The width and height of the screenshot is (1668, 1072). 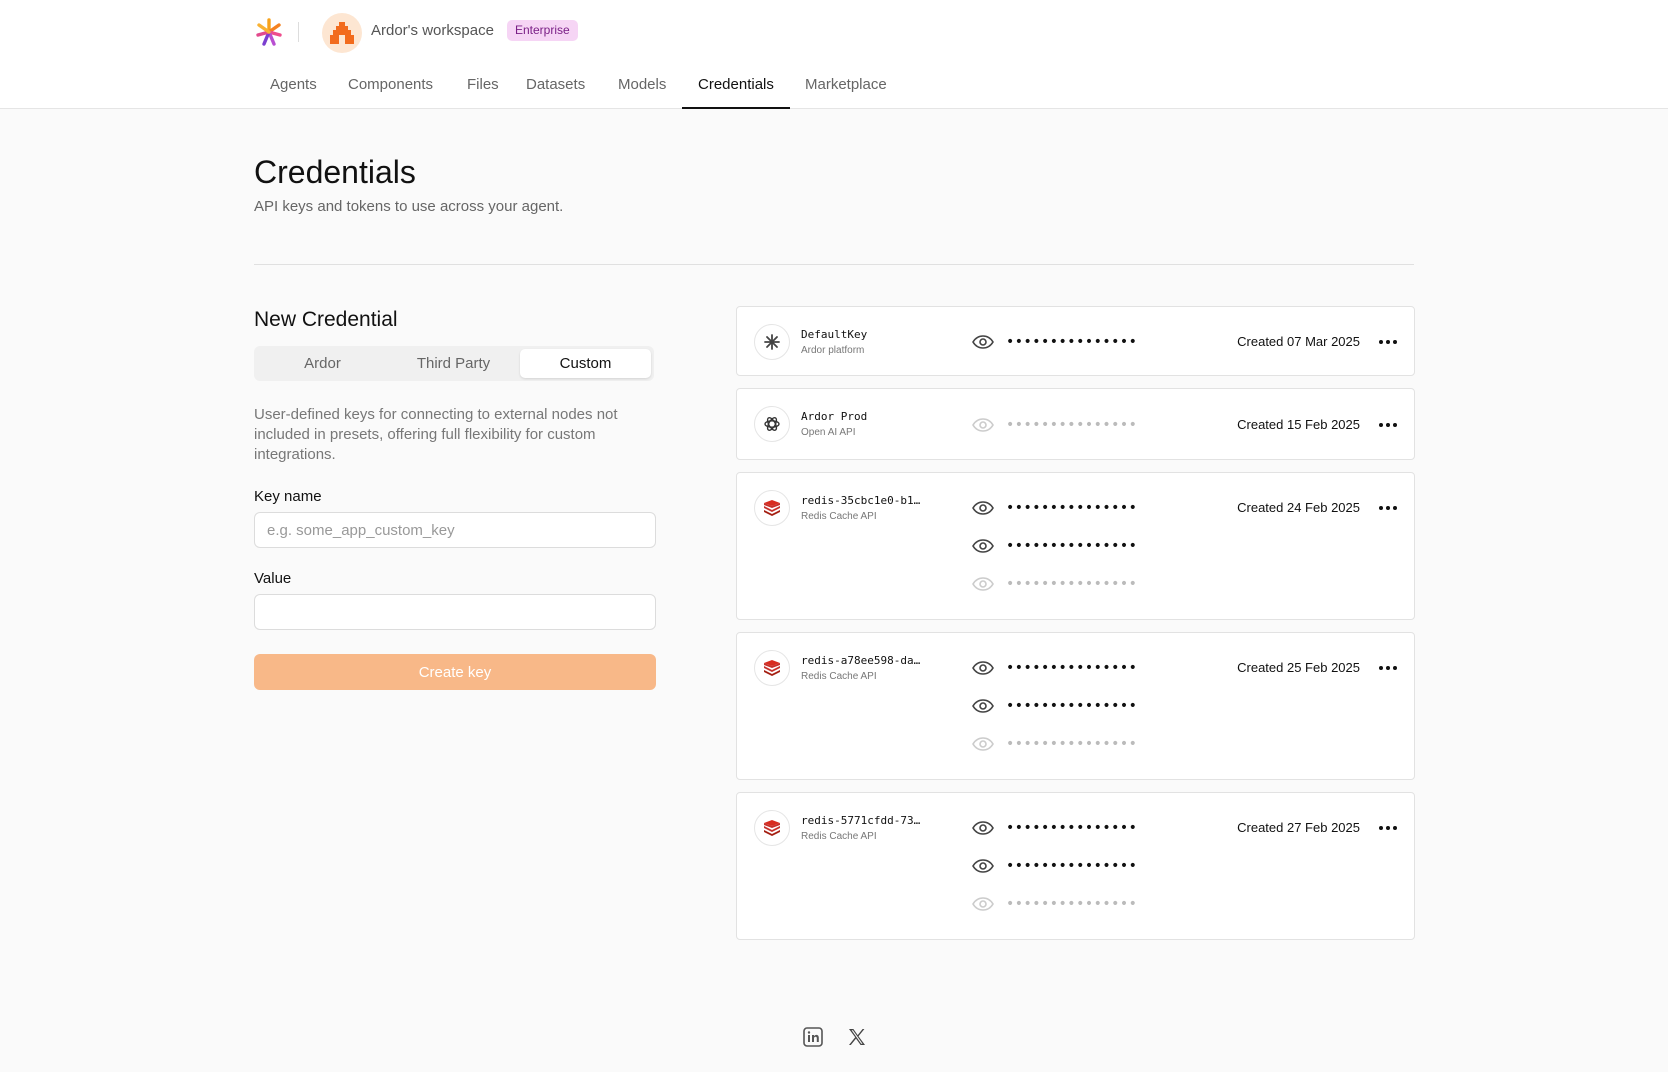 I want to click on openai-icon, so click(x=772, y=424).